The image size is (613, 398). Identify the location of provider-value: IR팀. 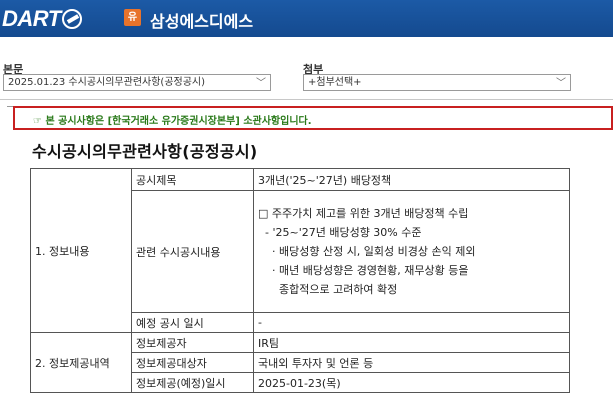
(411, 342).